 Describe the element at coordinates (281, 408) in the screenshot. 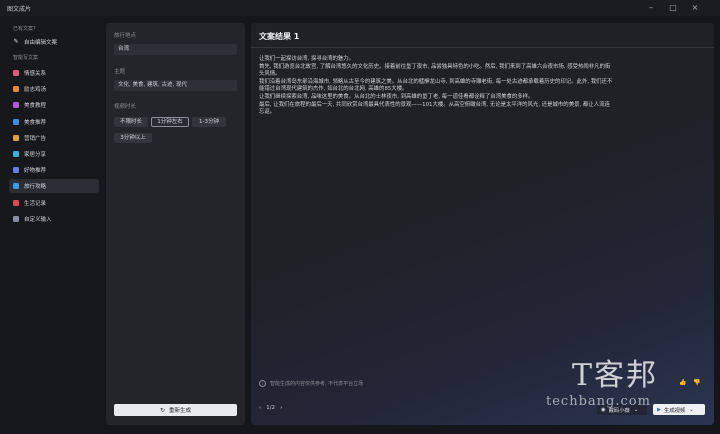

I see `next-page-icon: ›` at that location.